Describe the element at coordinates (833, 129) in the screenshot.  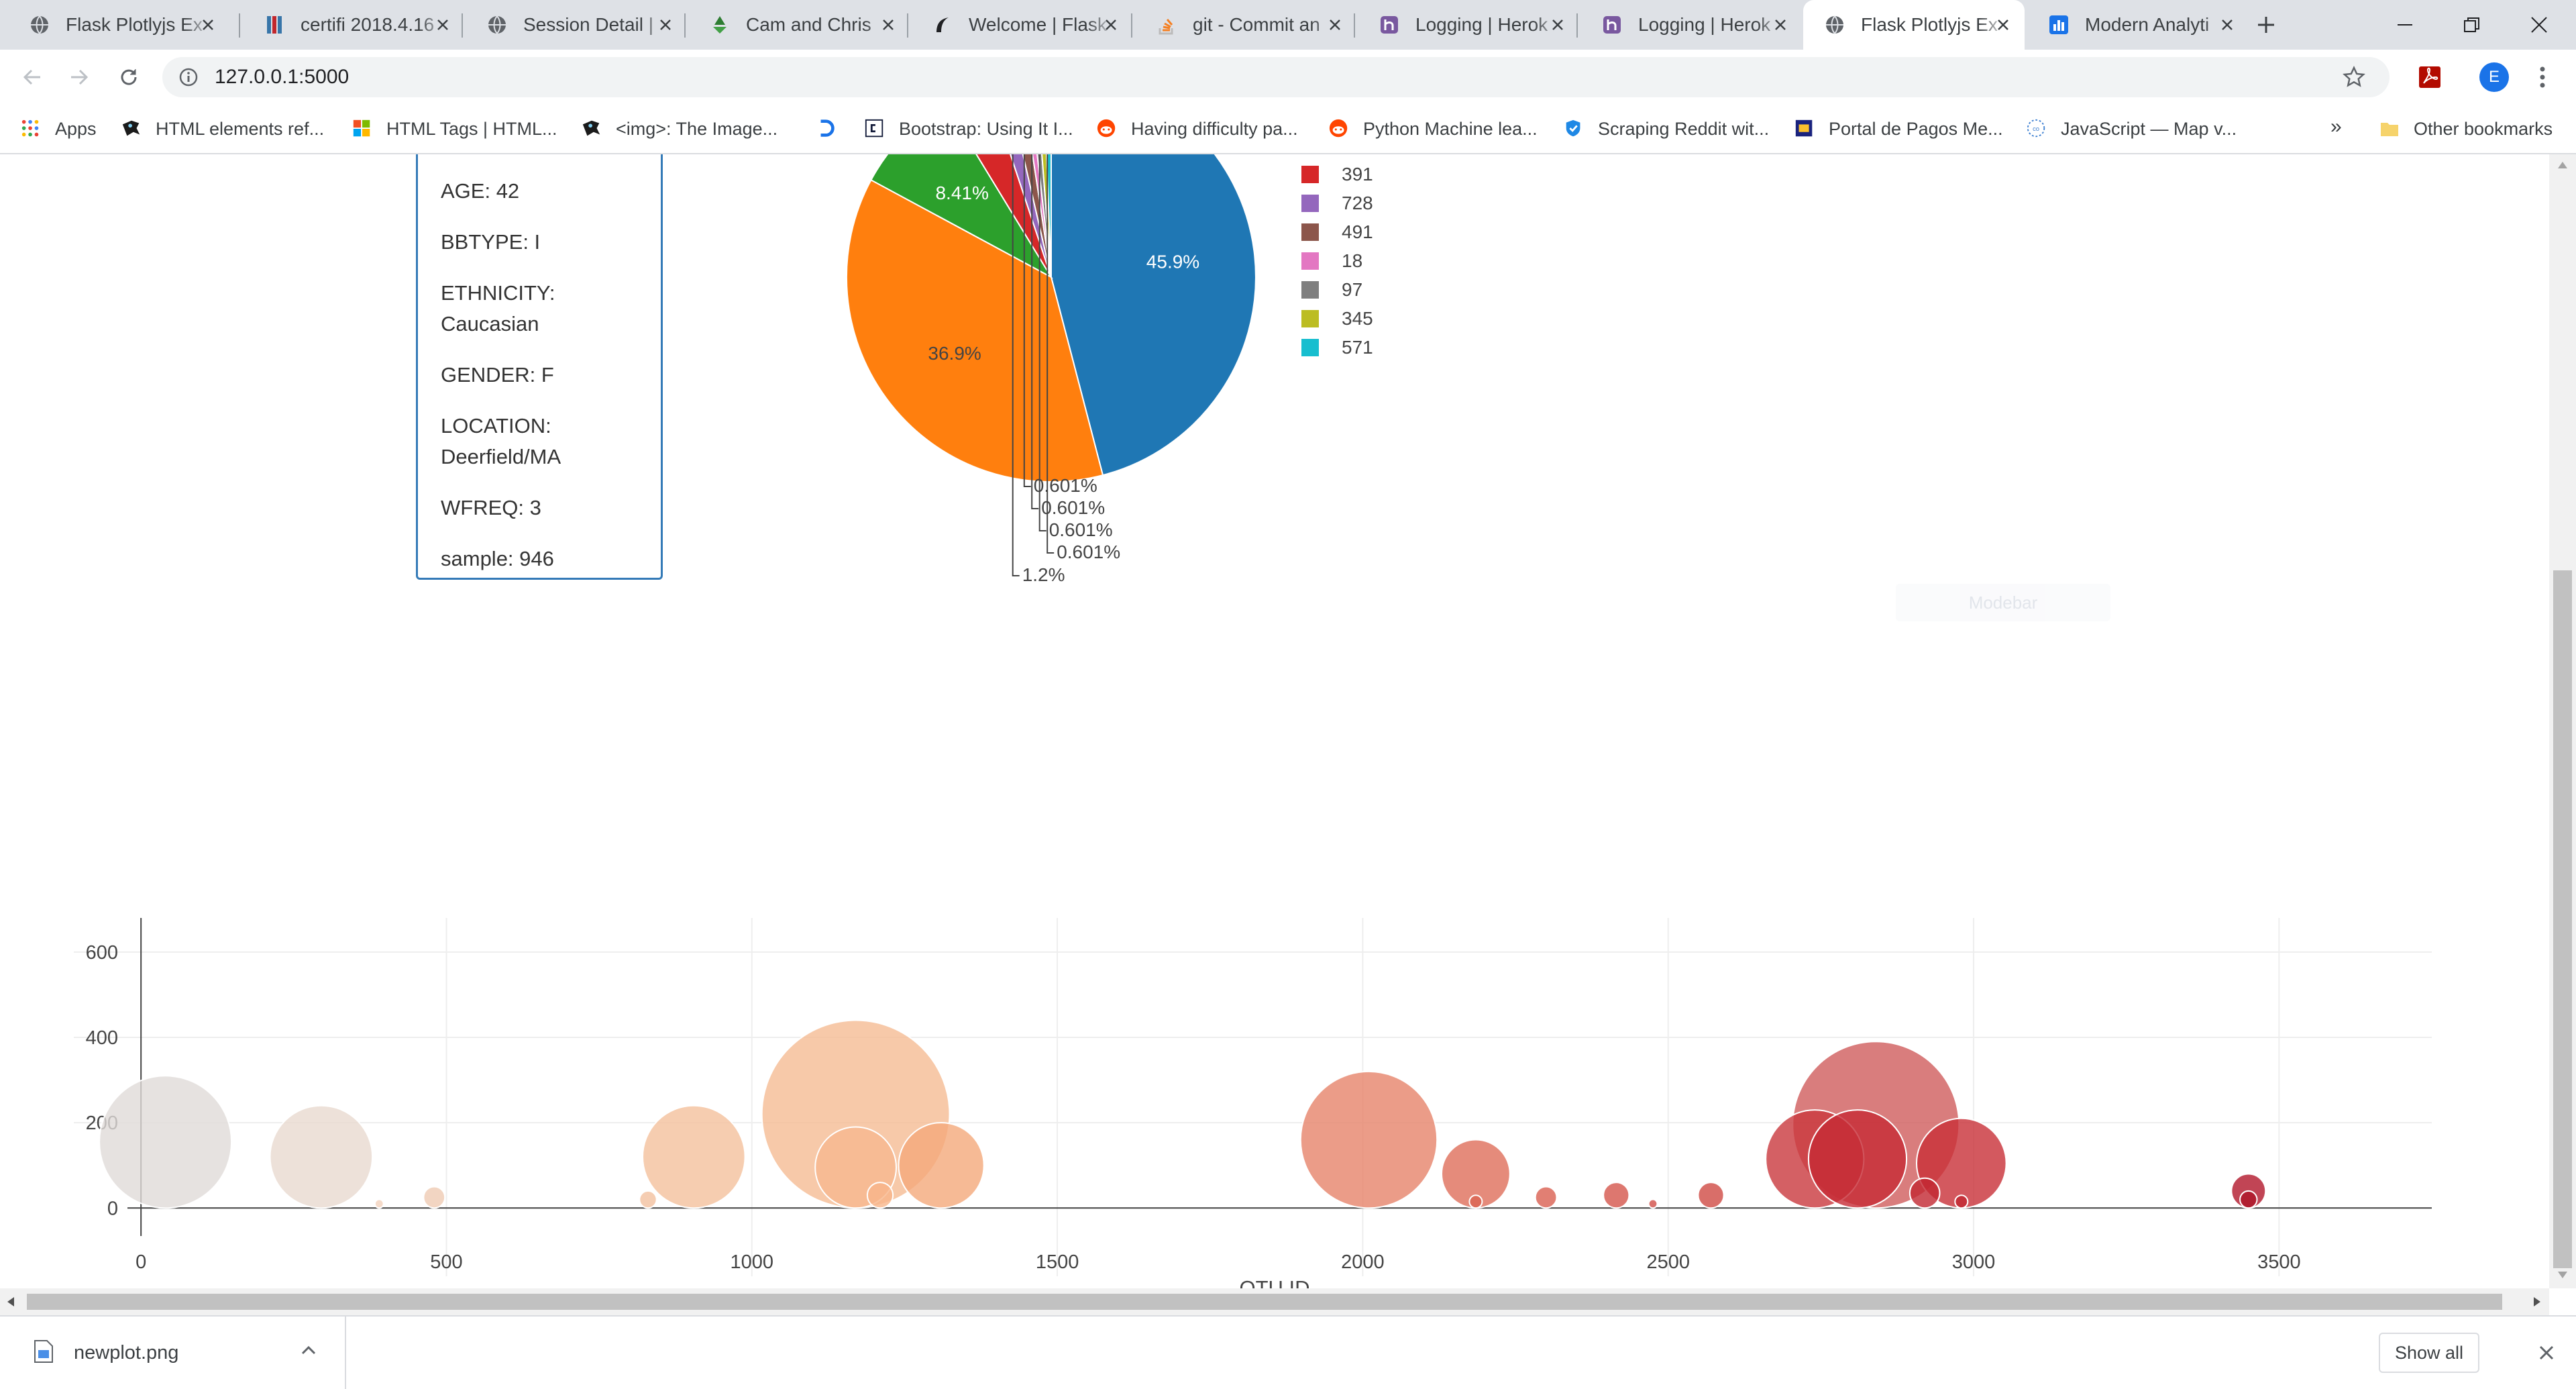
I see `bookmark-item` at that location.